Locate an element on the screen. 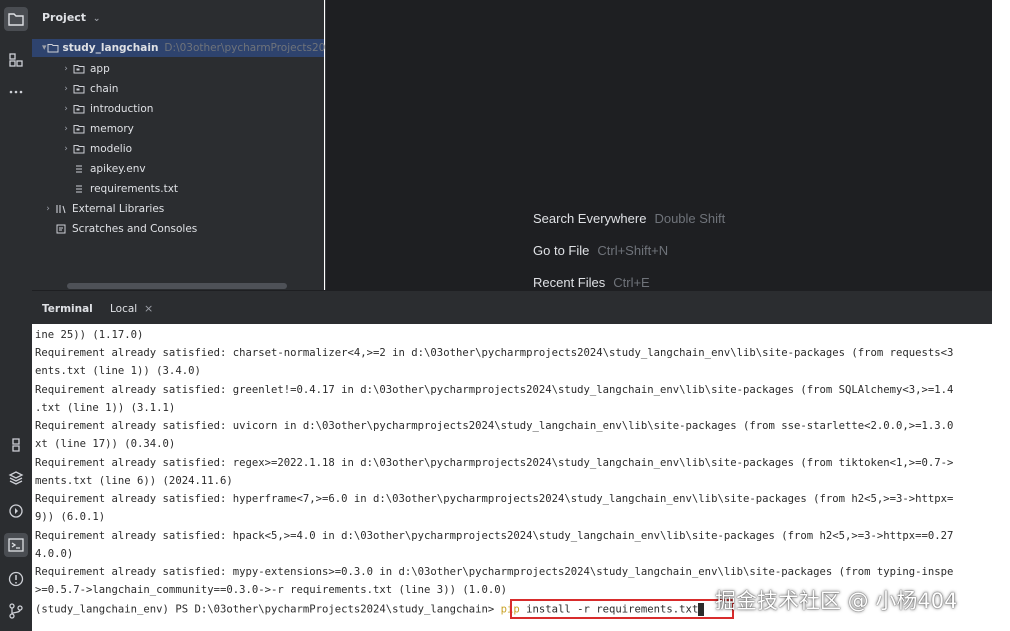  tree-item-chain: › chain is located at coordinates (89, 89).